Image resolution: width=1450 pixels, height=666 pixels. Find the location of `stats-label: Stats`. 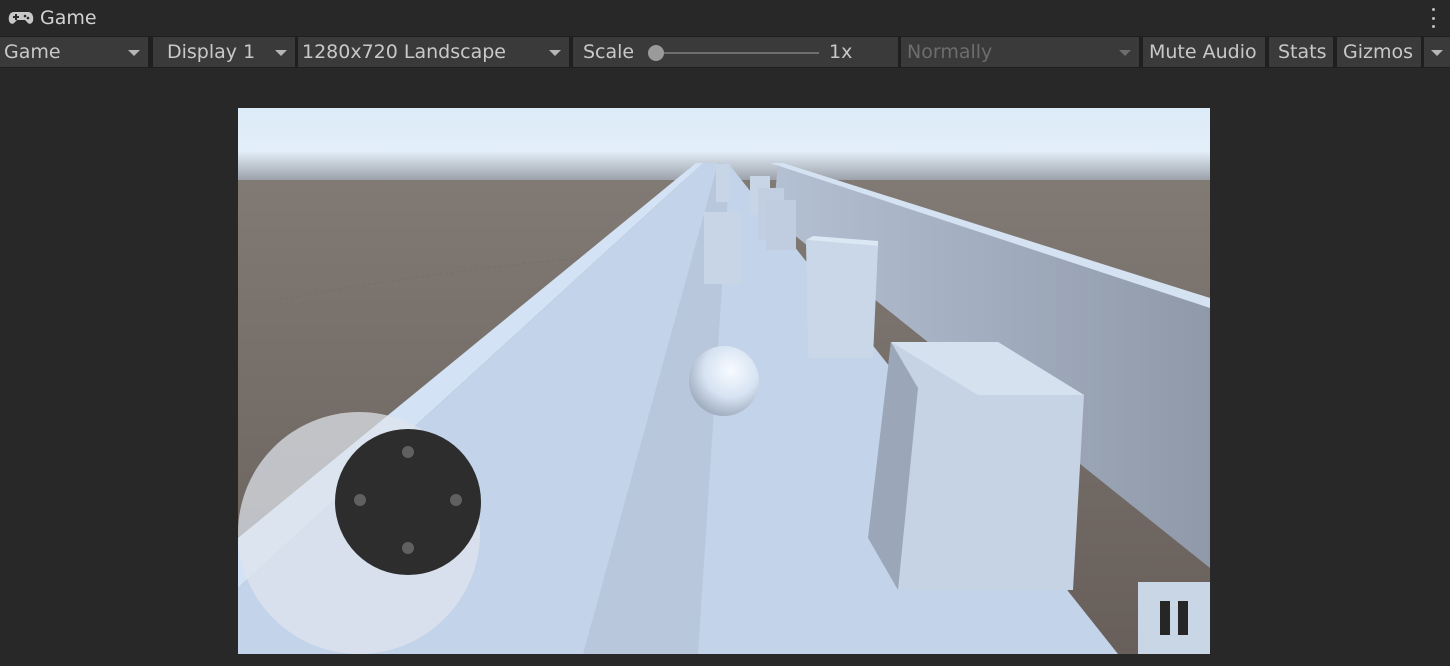

stats-label: Stats is located at coordinates (1302, 52).